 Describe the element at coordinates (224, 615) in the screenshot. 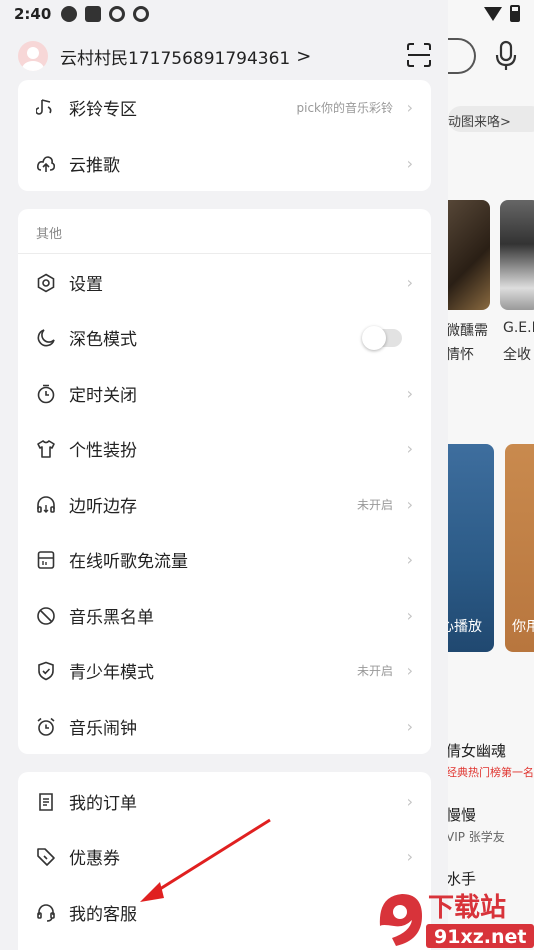

I see `menu-item-blacklist: 音乐黑名单 ›` at that location.